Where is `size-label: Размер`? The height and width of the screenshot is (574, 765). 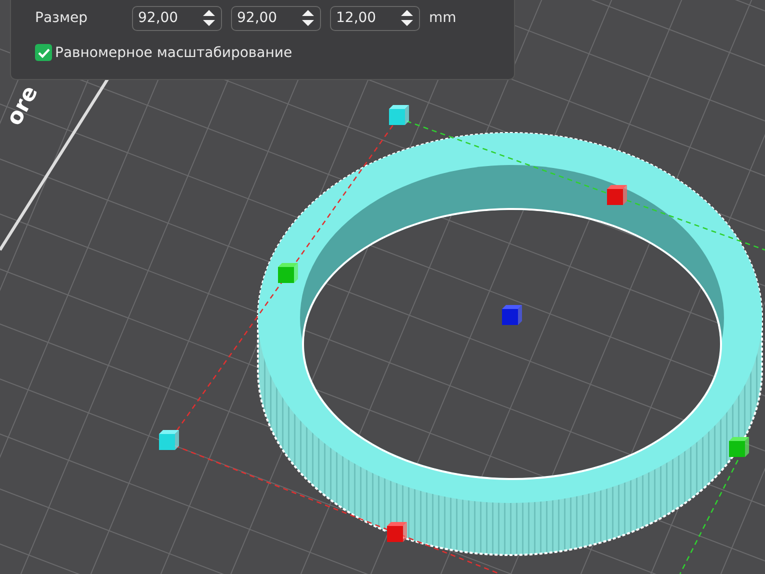
size-label: Размер is located at coordinates (62, 18).